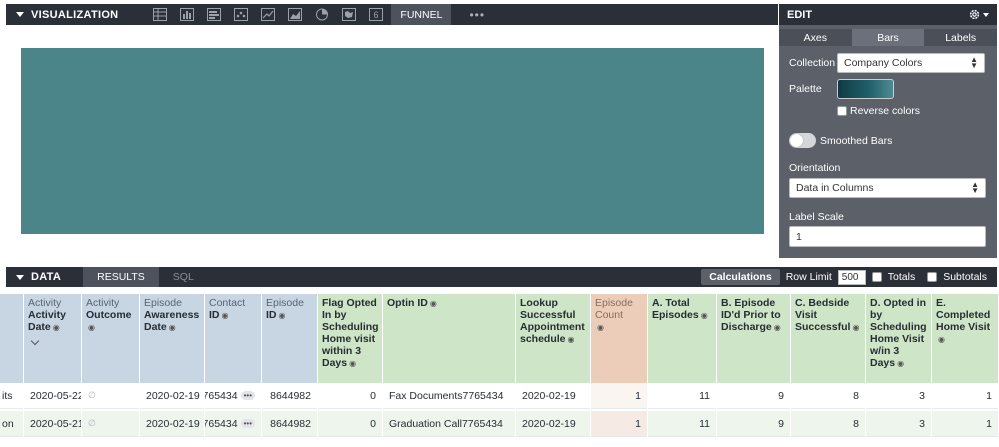  Describe the element at coordinates (960, 37) in the screenshot. I see `tab-labels: Labels` at that location.